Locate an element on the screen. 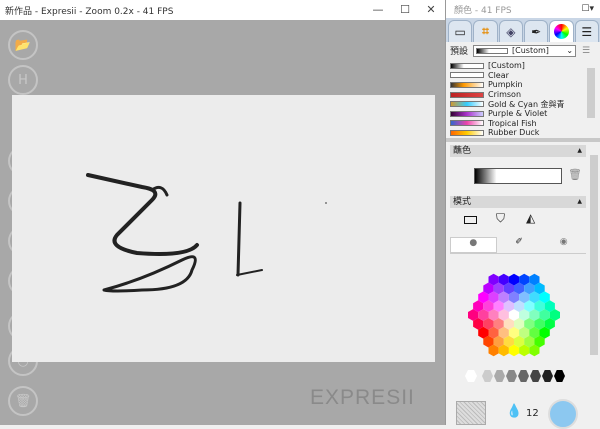 This screenshot has width=600, height=429. color-wheel-icon is located at coordinates (561, 31).